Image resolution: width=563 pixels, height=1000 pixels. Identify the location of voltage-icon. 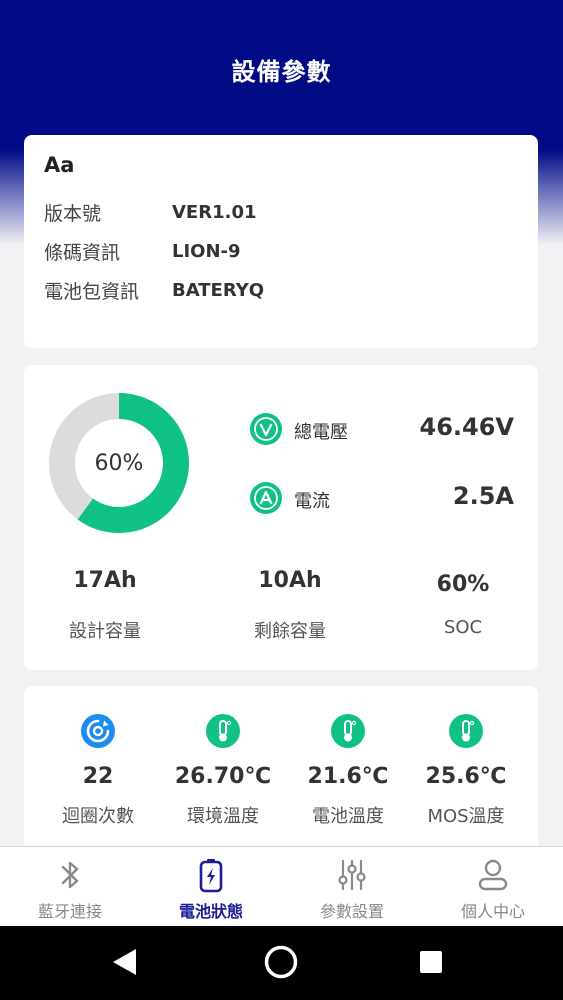
(266, 429).